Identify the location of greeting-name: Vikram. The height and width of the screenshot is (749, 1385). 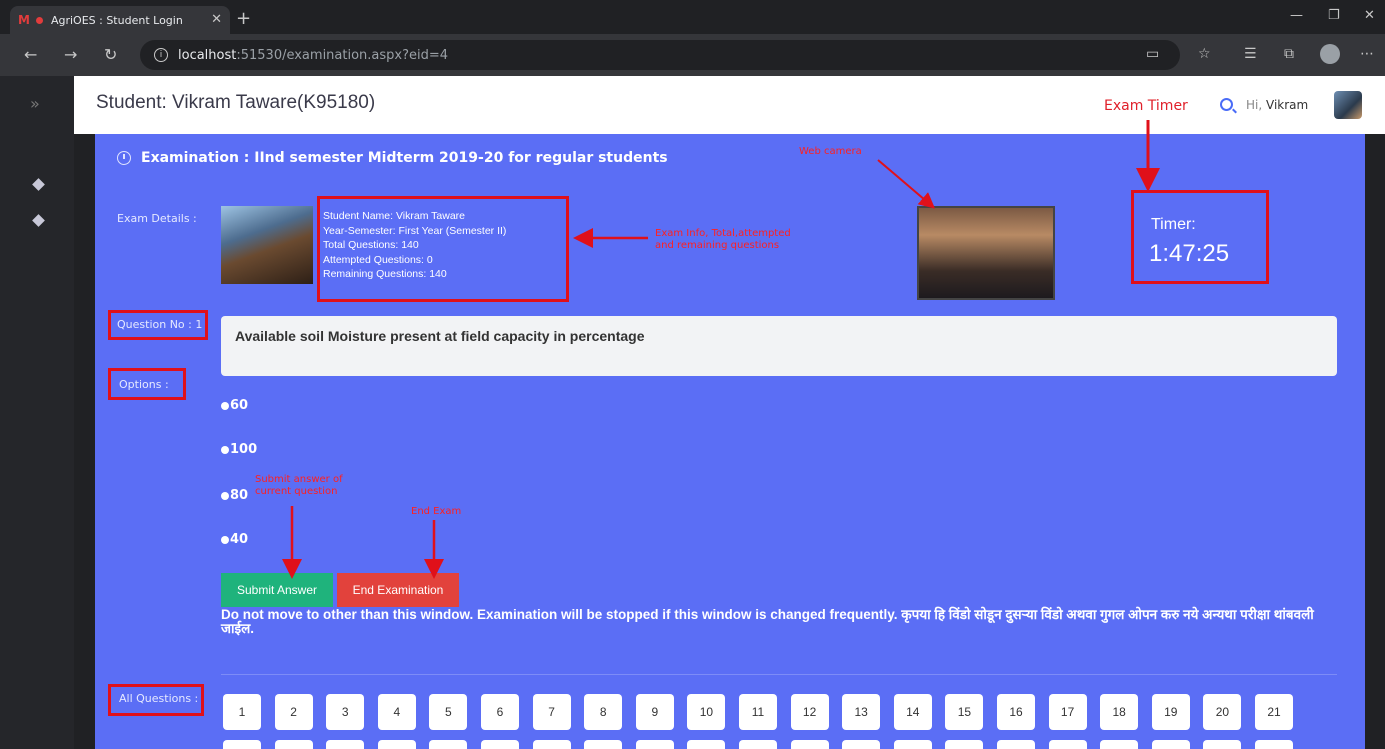
(1287, 105).